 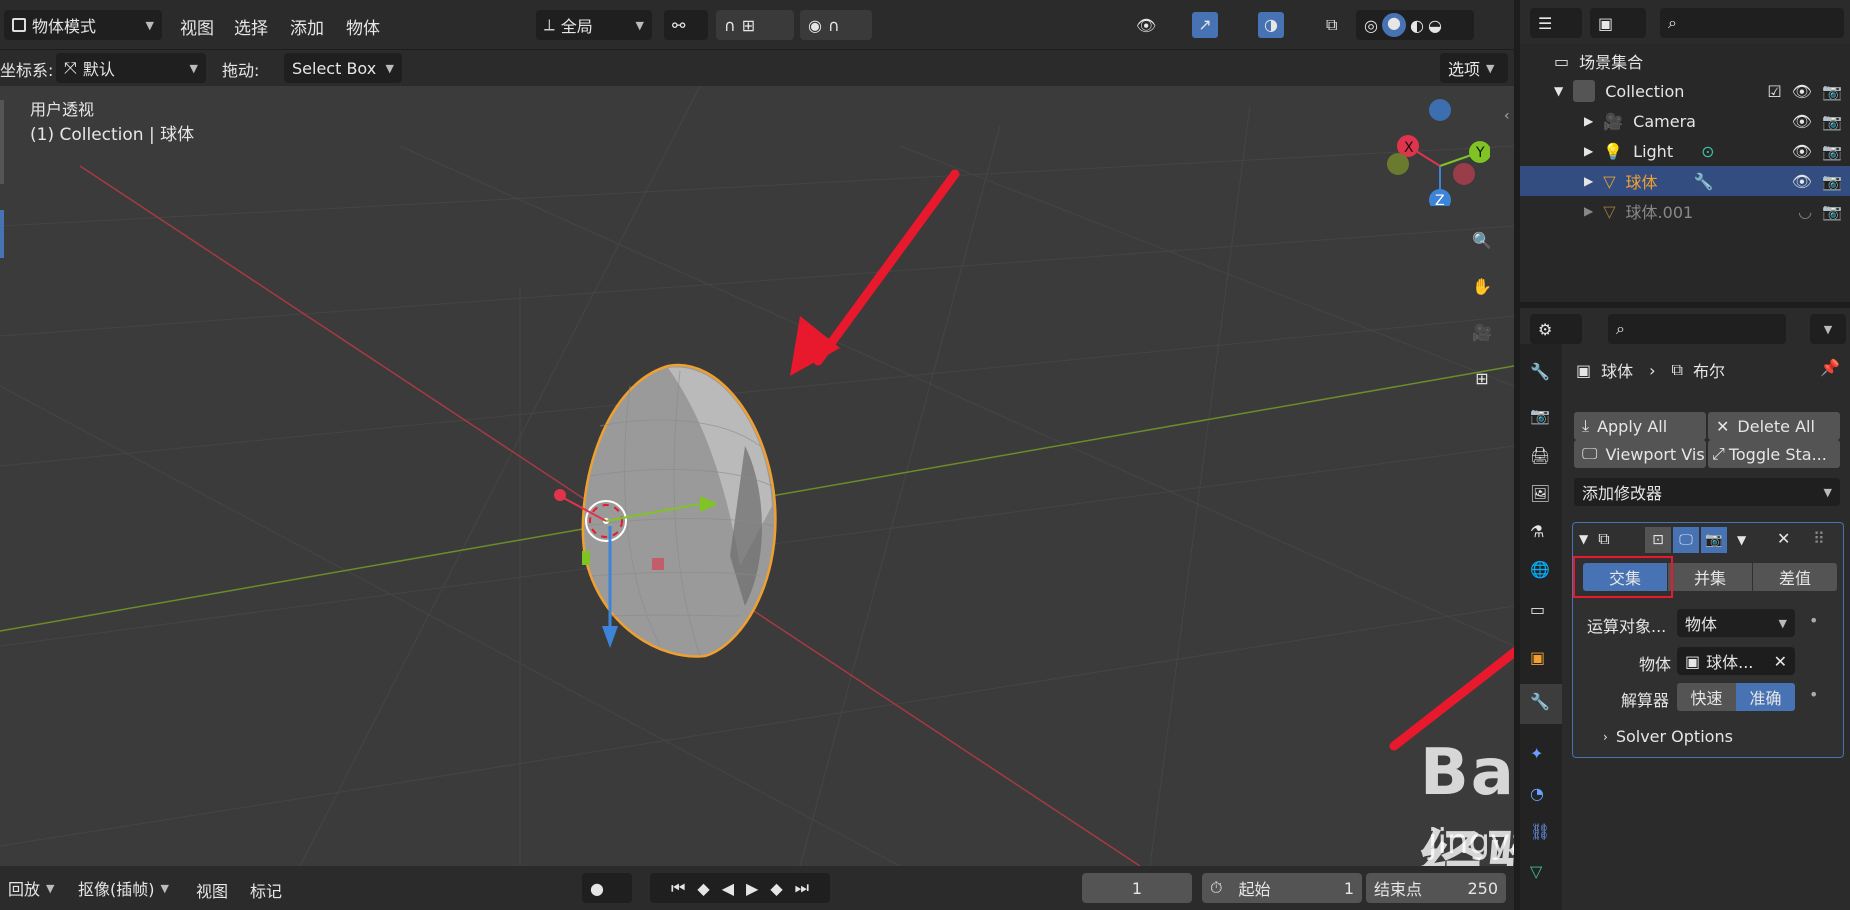 I want to click on drag-handle-icon: ⠿, so click(x=1819, y=538).